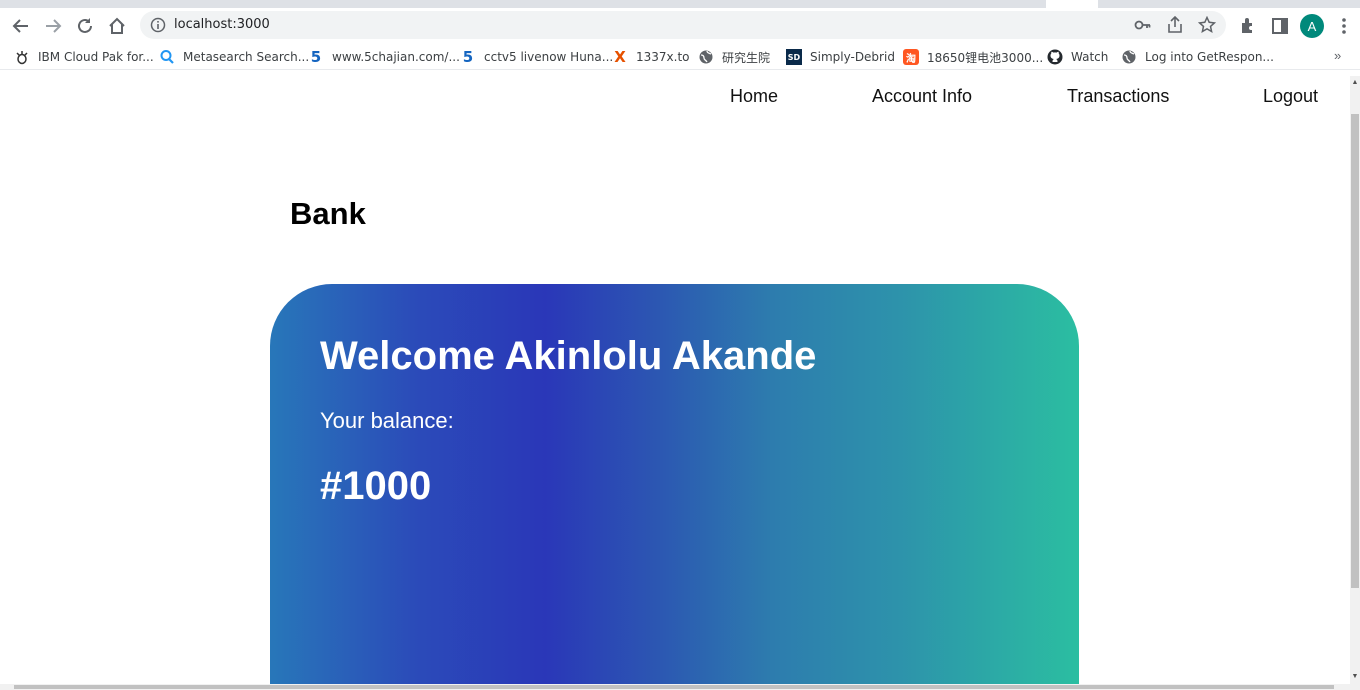 The image size is (1360, 690). Describe the element at coordinates (1344, 26) in the screenshot. I see `kebab-menu-icon` at that location.